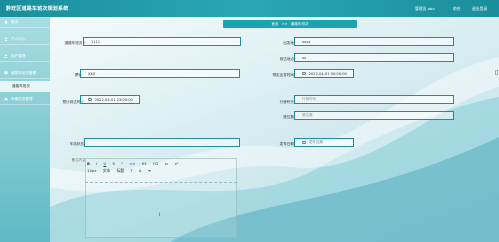  What do you see at coordinates (177, 163) in the screenshot?
I see `superscript-button: x²` at bounding box center [177, 163].